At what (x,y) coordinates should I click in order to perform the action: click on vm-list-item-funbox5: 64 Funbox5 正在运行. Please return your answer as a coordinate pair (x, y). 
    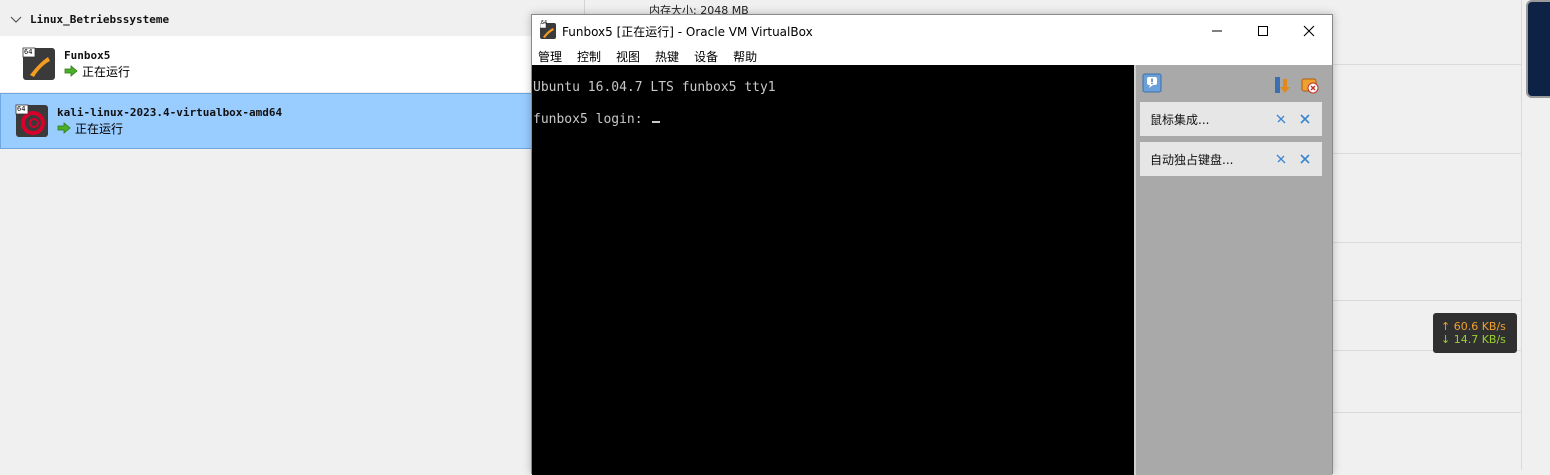
    Looking at the image, I should click on (266, 64).